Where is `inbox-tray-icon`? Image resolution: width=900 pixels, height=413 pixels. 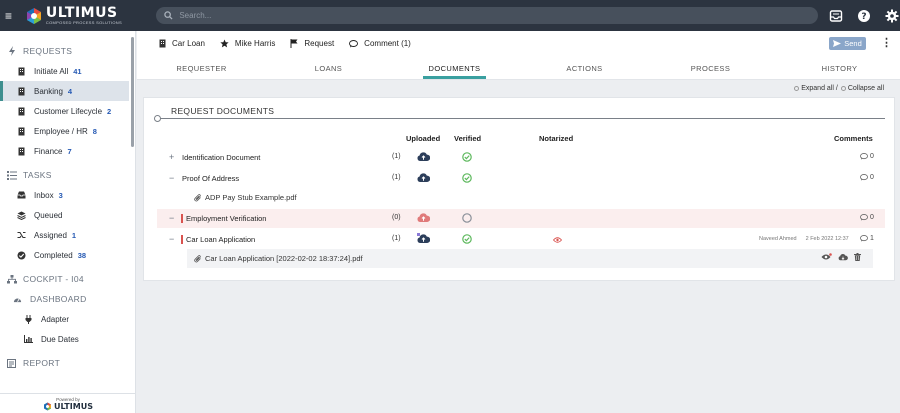 inbox-tray-icon is located at coordinates (836, 16).